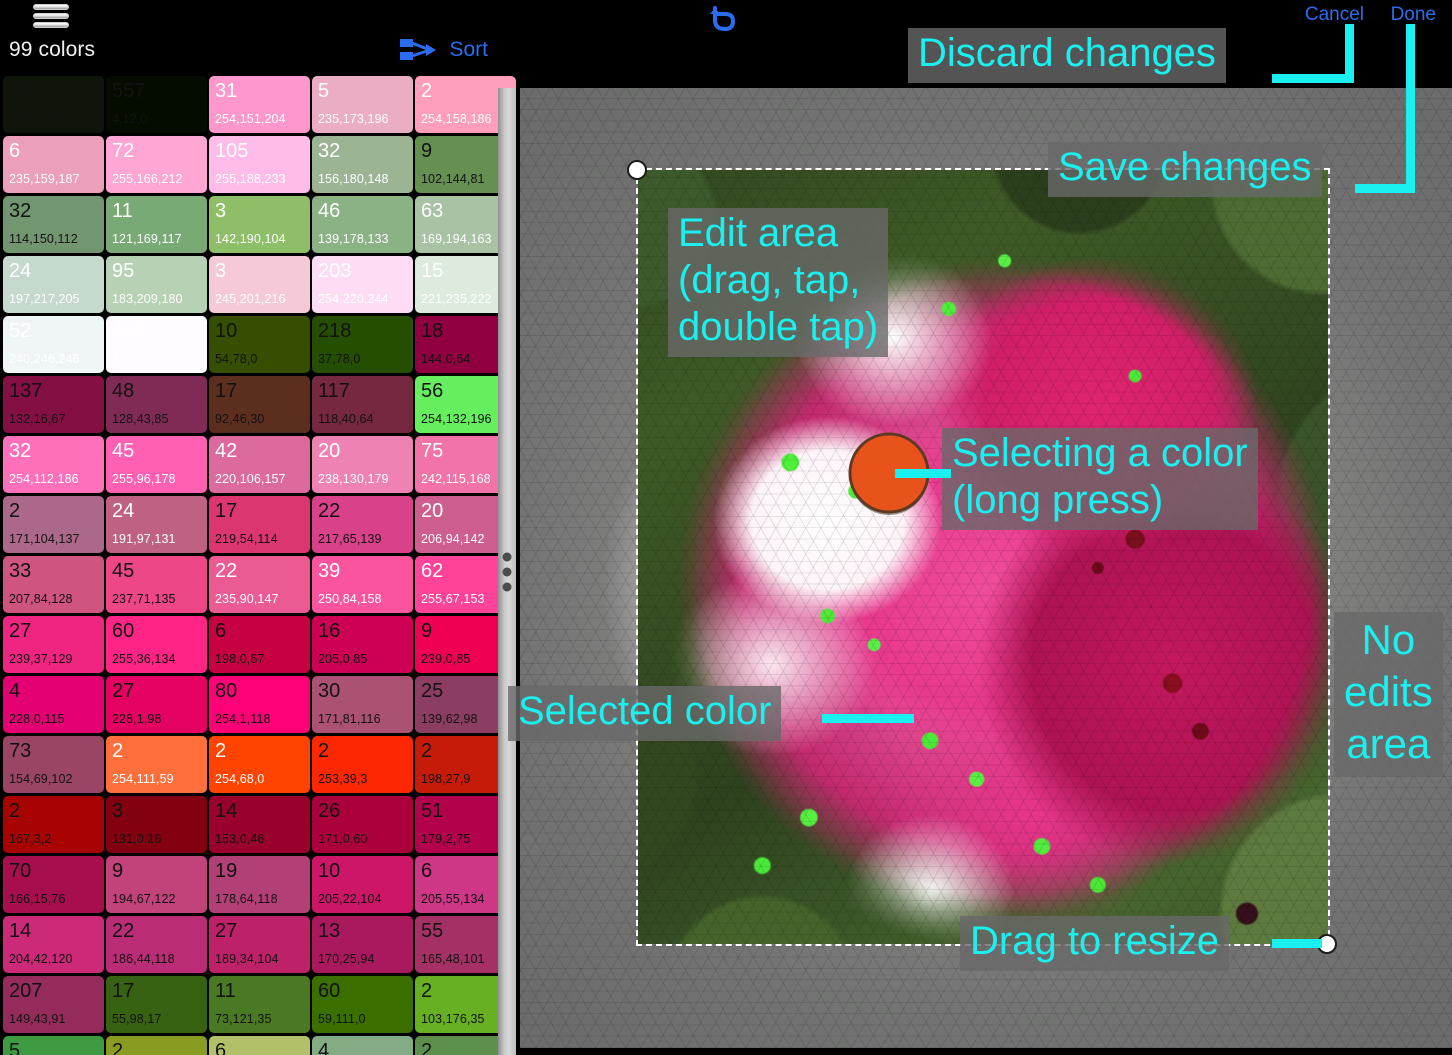  Describe the element at coordinates (259, 1004) in the screenshot. I see `color-swatch: 11 73,121,35` at that location.